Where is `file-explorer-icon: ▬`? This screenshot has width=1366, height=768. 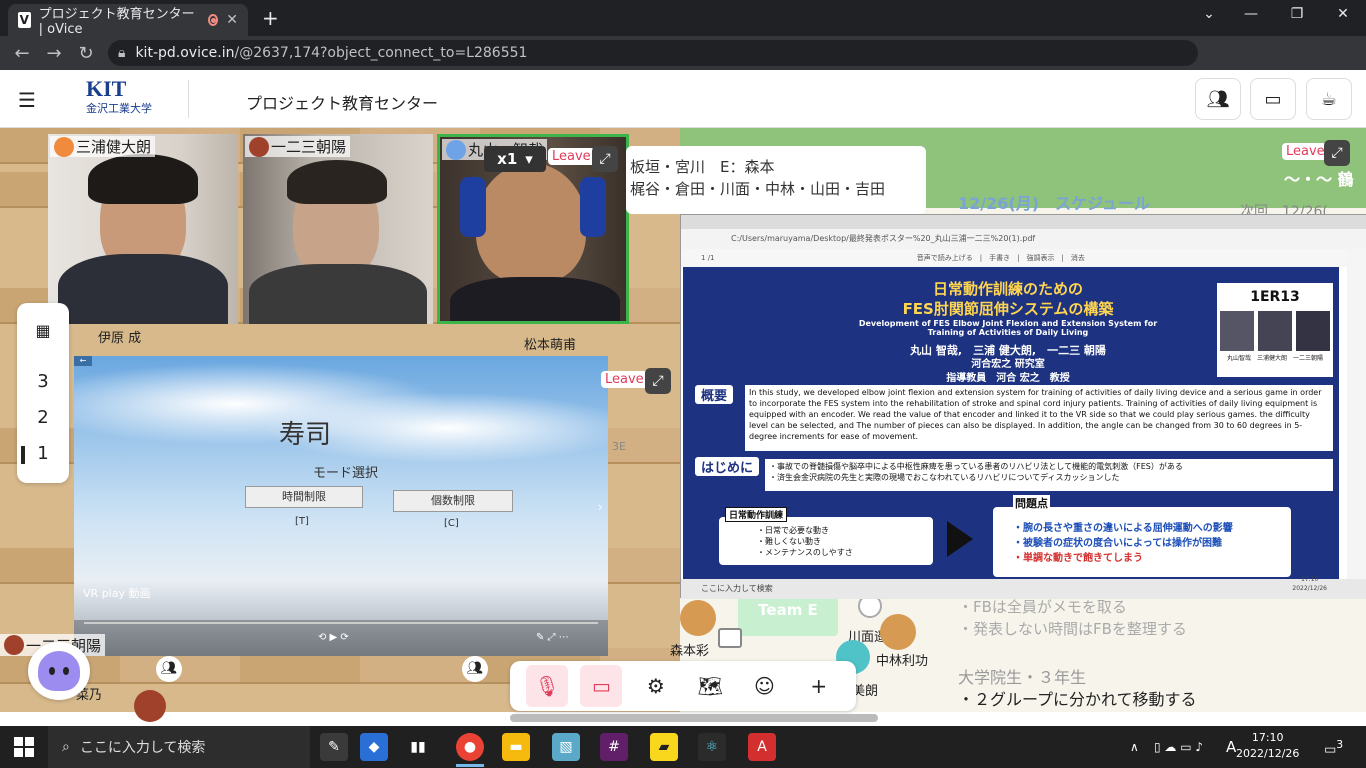
file-explorer-icon: ▬ is located at coordinates (516, 747).